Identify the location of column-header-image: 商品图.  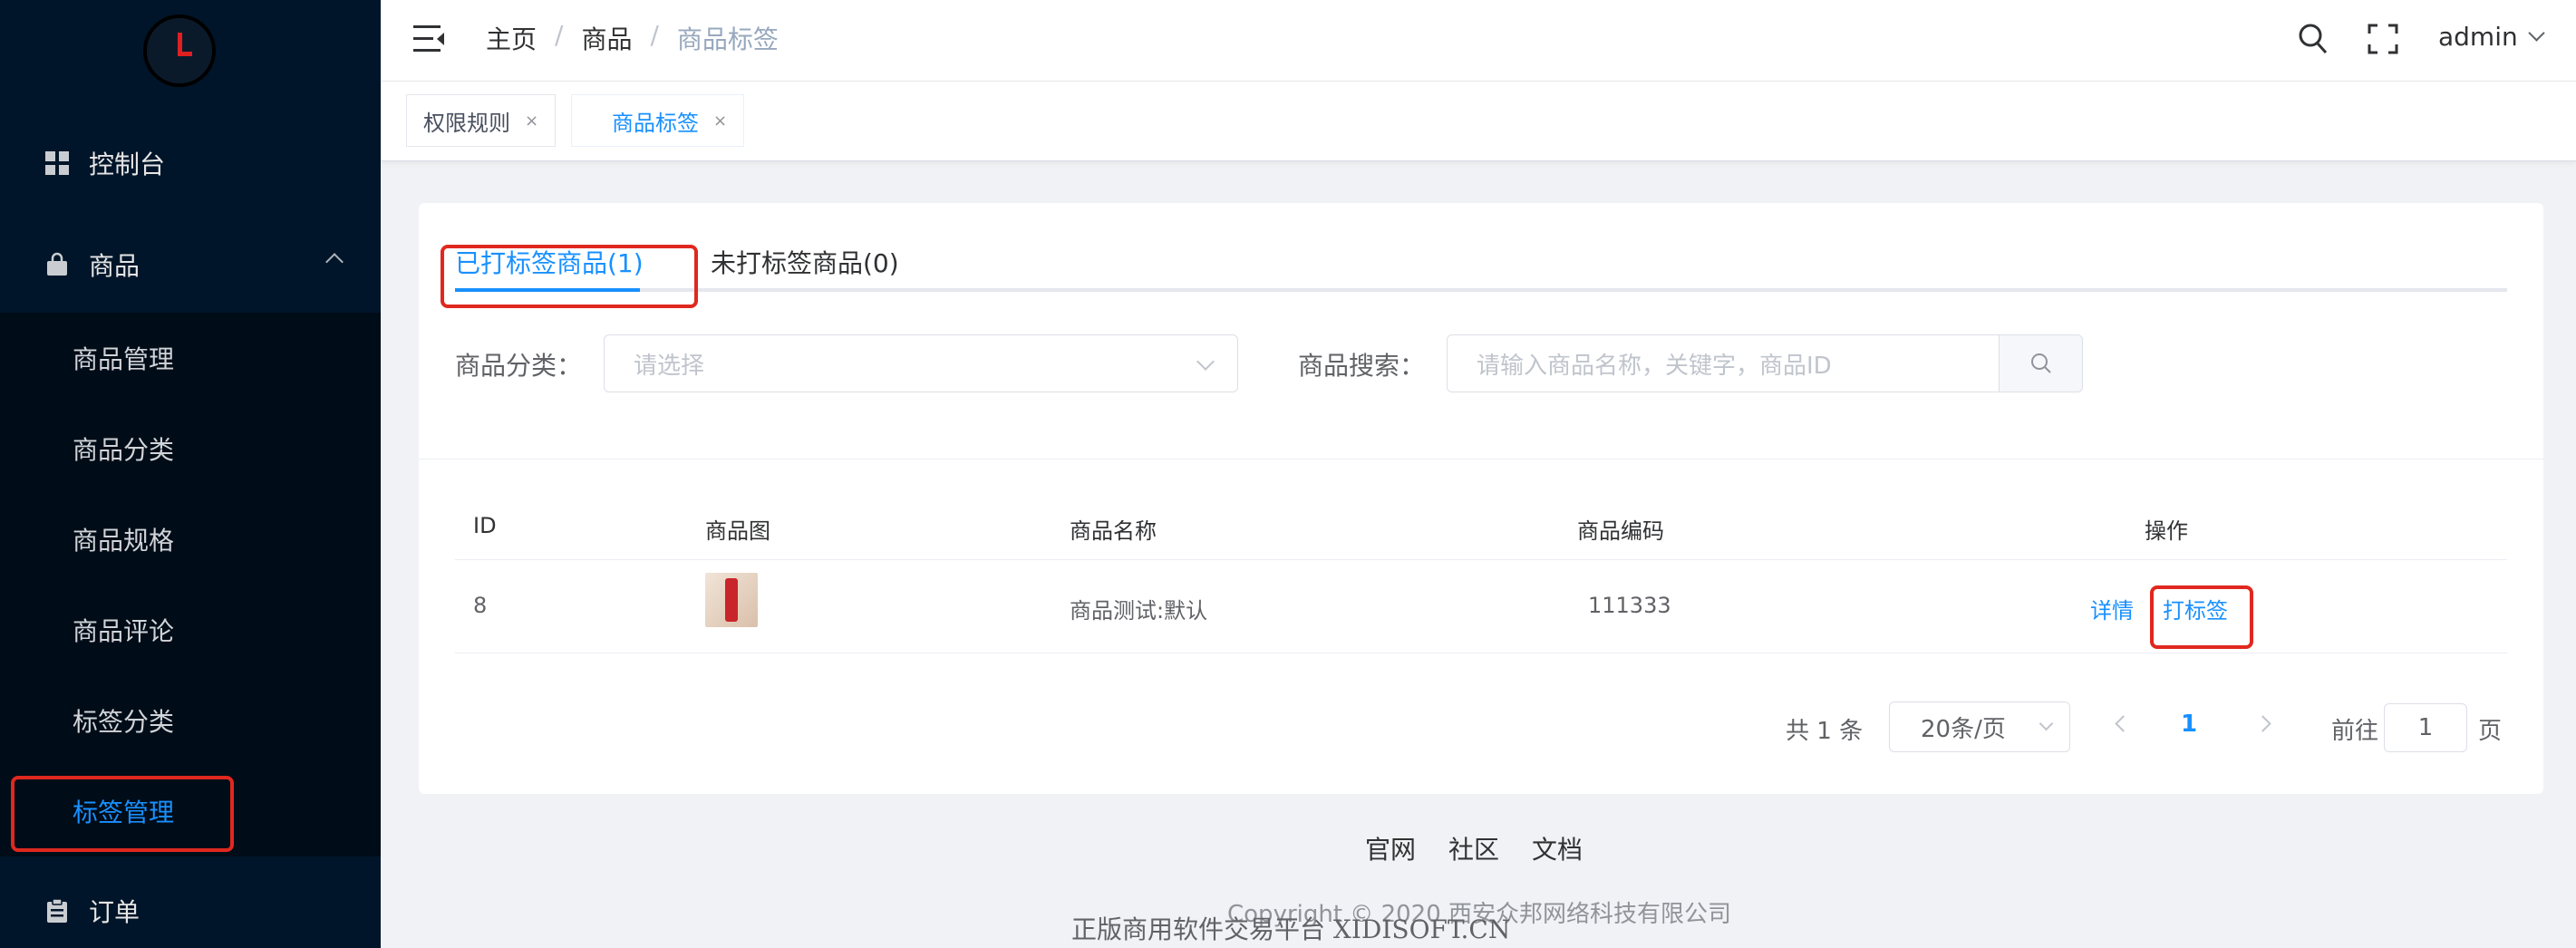
(737, 531).